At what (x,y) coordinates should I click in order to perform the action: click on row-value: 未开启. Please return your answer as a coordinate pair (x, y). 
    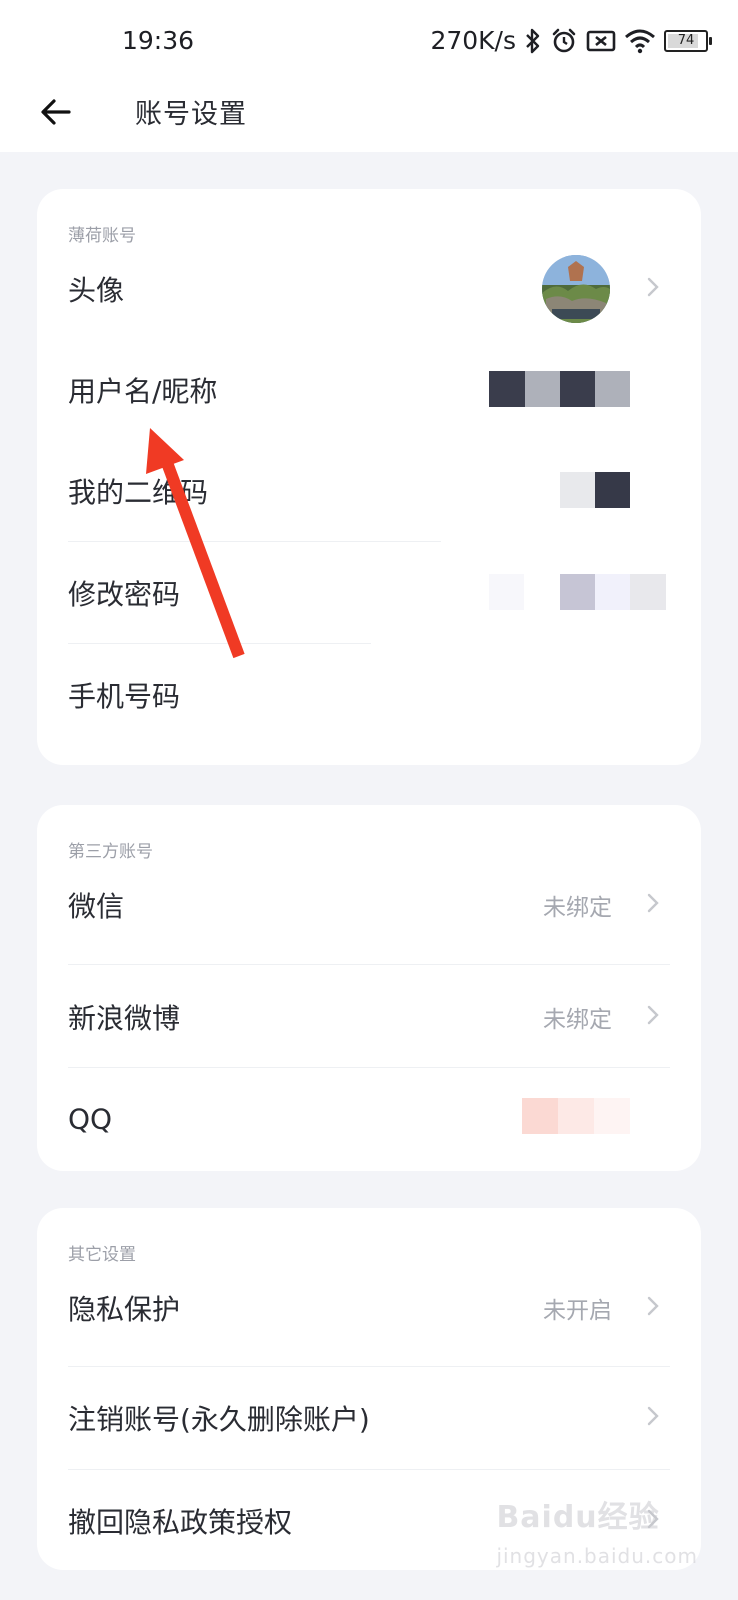
    Looking at the image, I should click on (577, 1310).